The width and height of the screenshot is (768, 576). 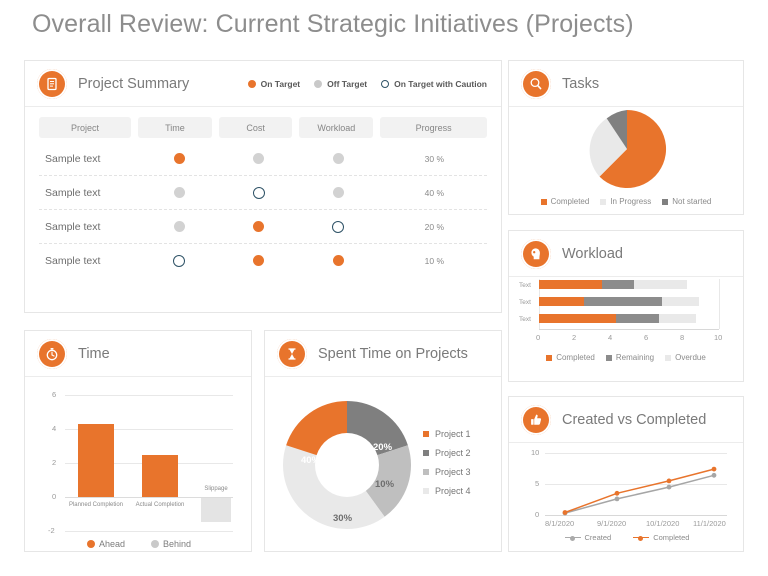 What do you see at coordinates (581, 83) in the screenshot?
I see `tasks-title: Tasks` at bounding box center [581, 83].